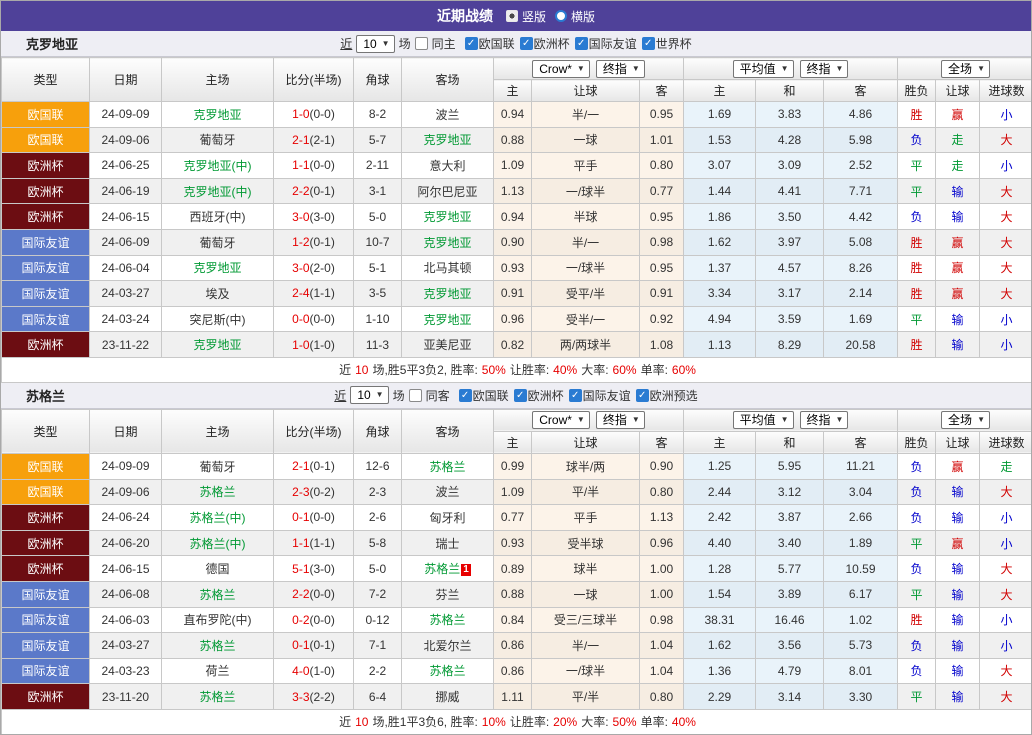 This screenshot has width=1032, height=735. Describe the element at coordinates (301, 191) in the screenshot. I see `fulltime-score: 2-2` at that location.